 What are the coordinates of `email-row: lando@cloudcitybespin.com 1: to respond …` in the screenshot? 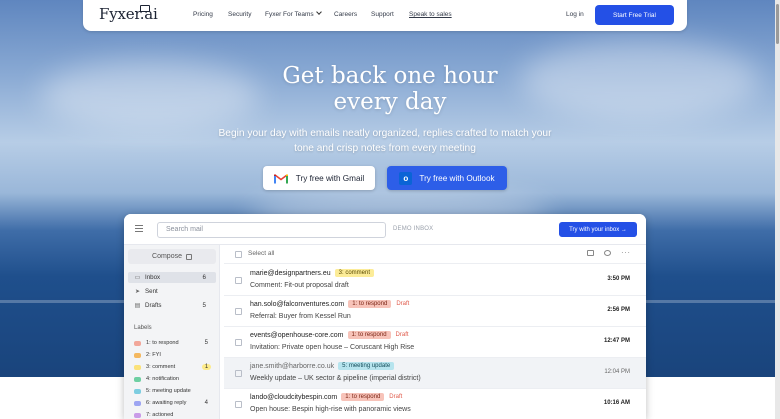 It's located at (435, 404).